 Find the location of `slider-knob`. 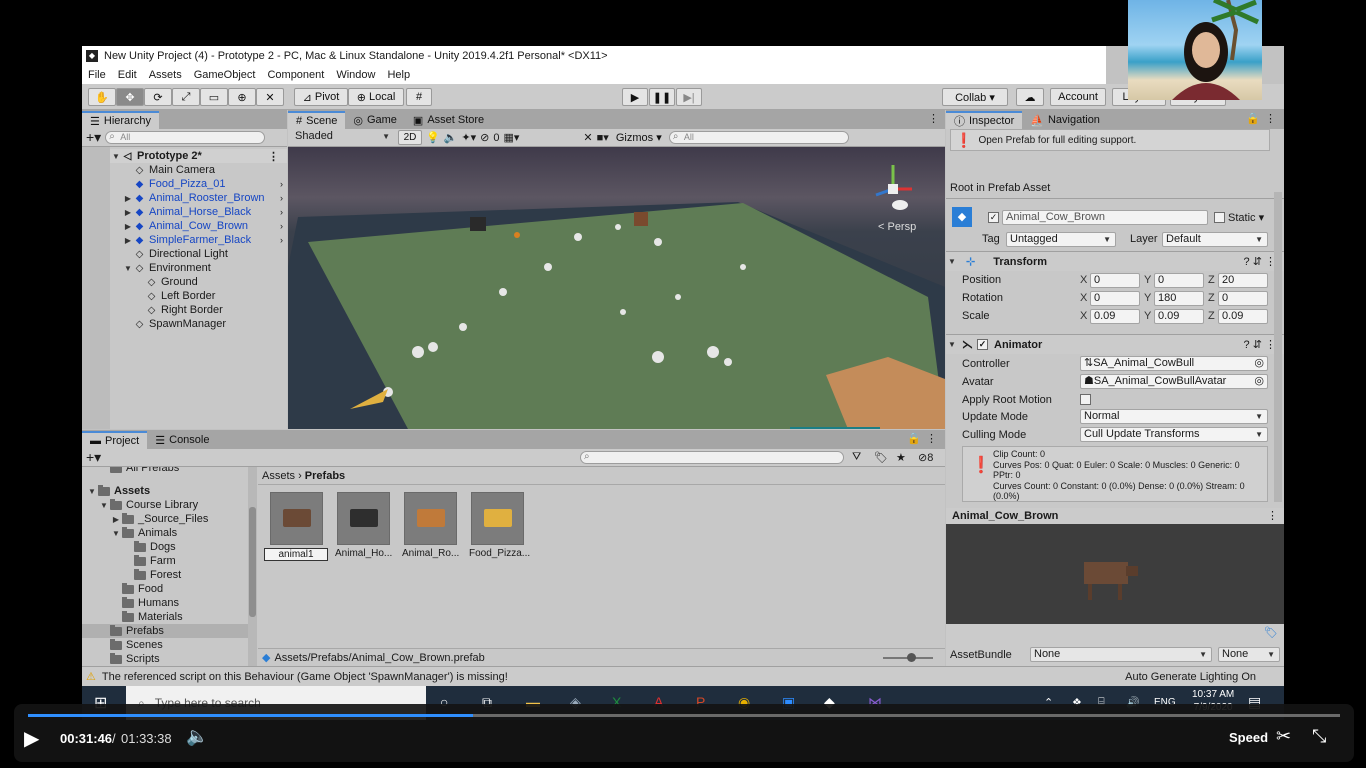

slider-knob is located at coordinates (911, 657).